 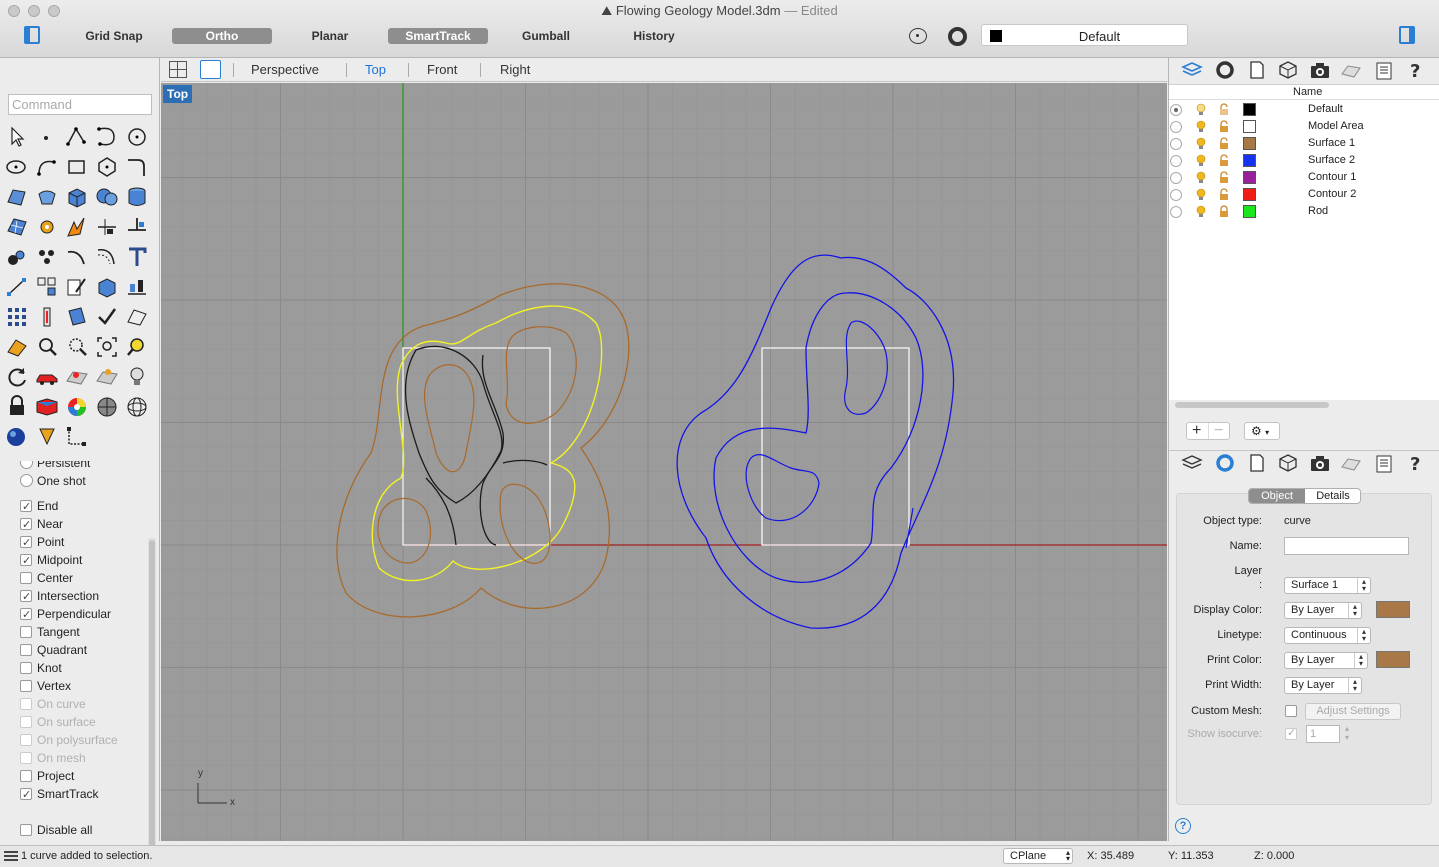 What do you see at coordinates (59, 596) in the screenshot?
I see `snap-option: Intersection` at bounding box center [59, 596].